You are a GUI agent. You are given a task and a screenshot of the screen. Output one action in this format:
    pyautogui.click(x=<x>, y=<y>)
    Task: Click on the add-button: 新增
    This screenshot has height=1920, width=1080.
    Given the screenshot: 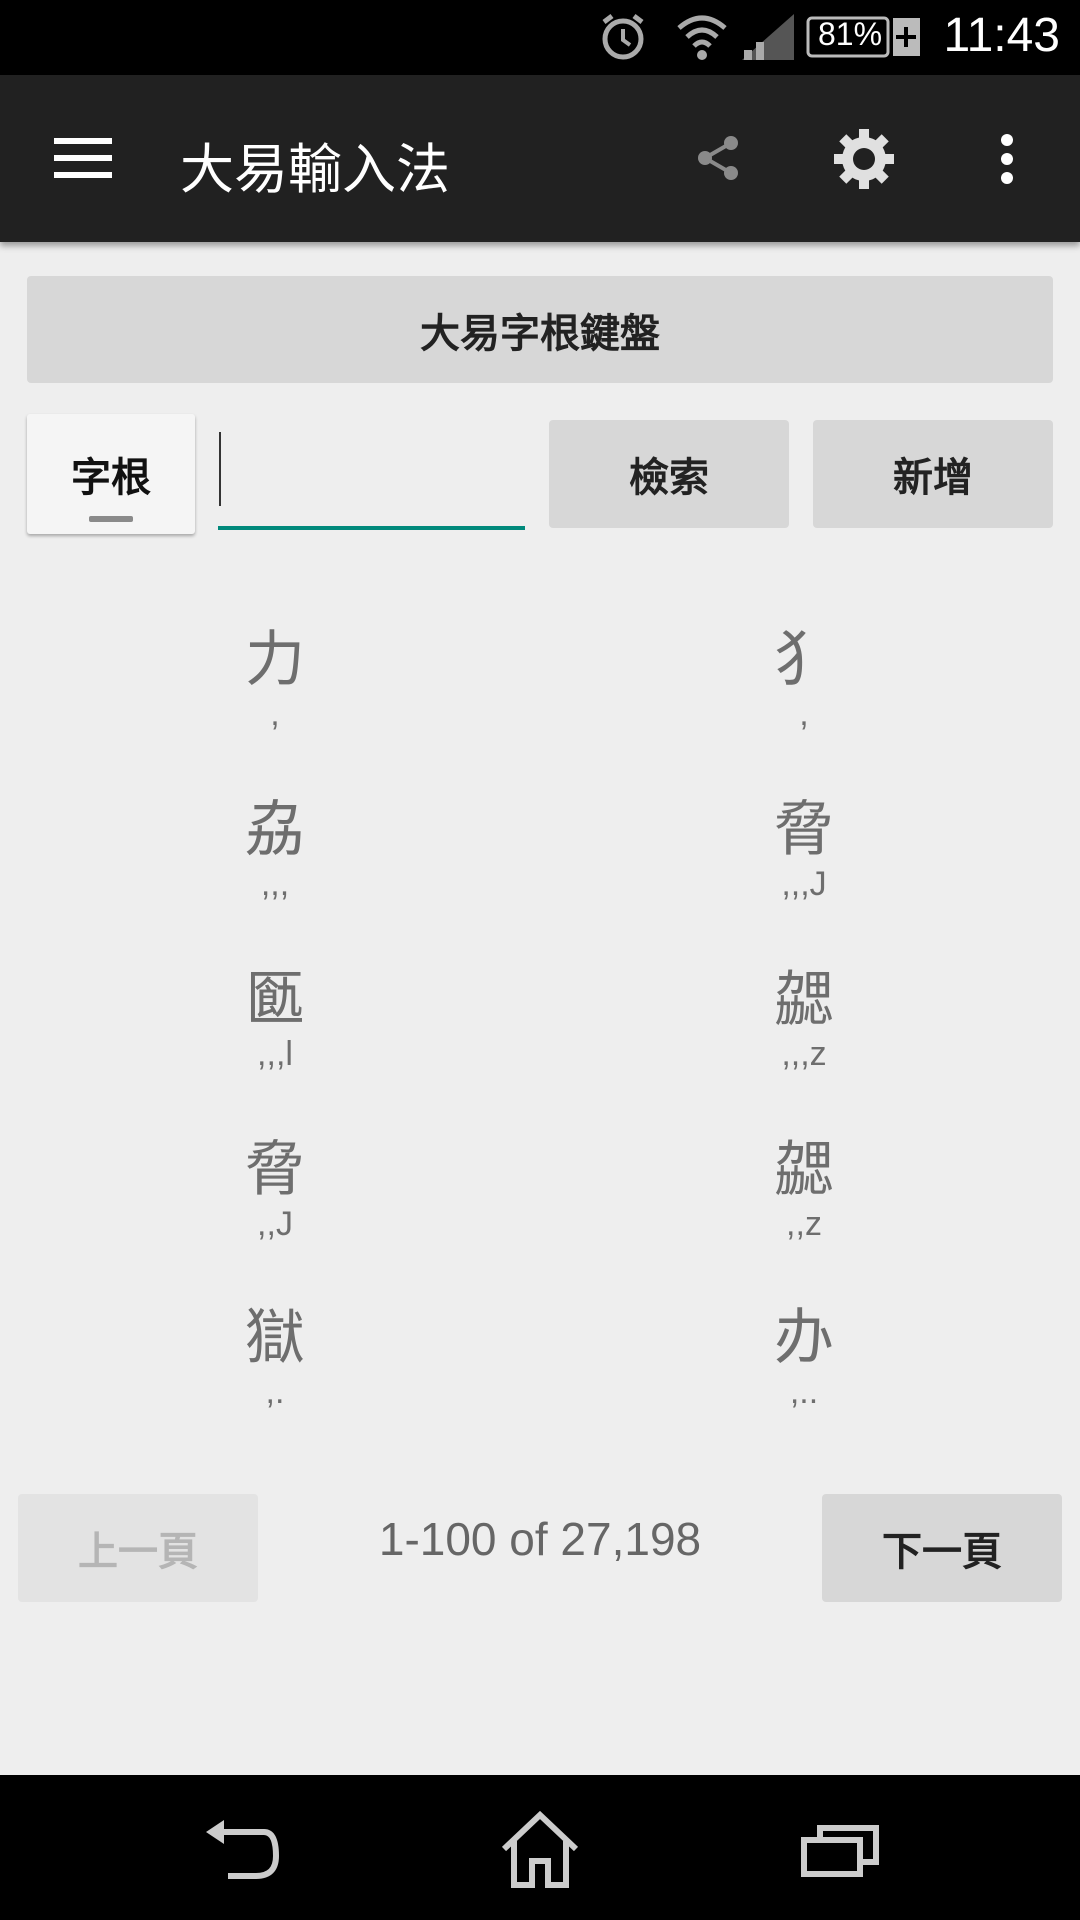 What is the action you would take?
    pyautogui.click(x=933, y=474)
    